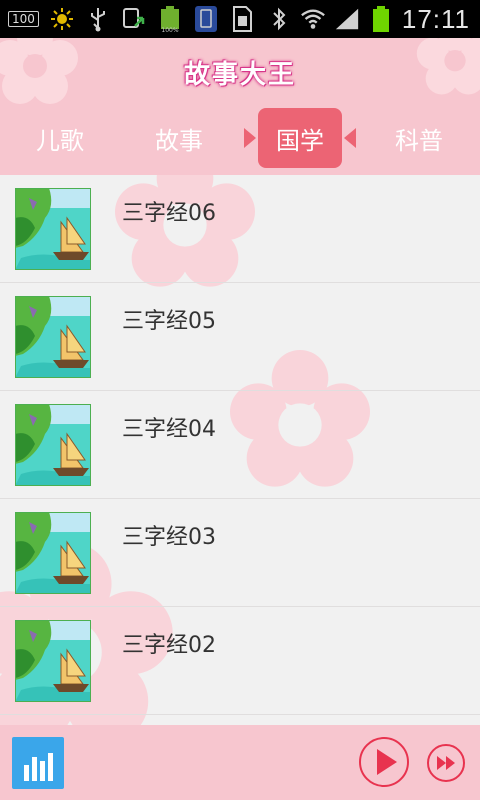 Image resolution: width=480 pixels, height=800 pixels. I want to click on battery-full-icon: 100%, so click(170, 19).